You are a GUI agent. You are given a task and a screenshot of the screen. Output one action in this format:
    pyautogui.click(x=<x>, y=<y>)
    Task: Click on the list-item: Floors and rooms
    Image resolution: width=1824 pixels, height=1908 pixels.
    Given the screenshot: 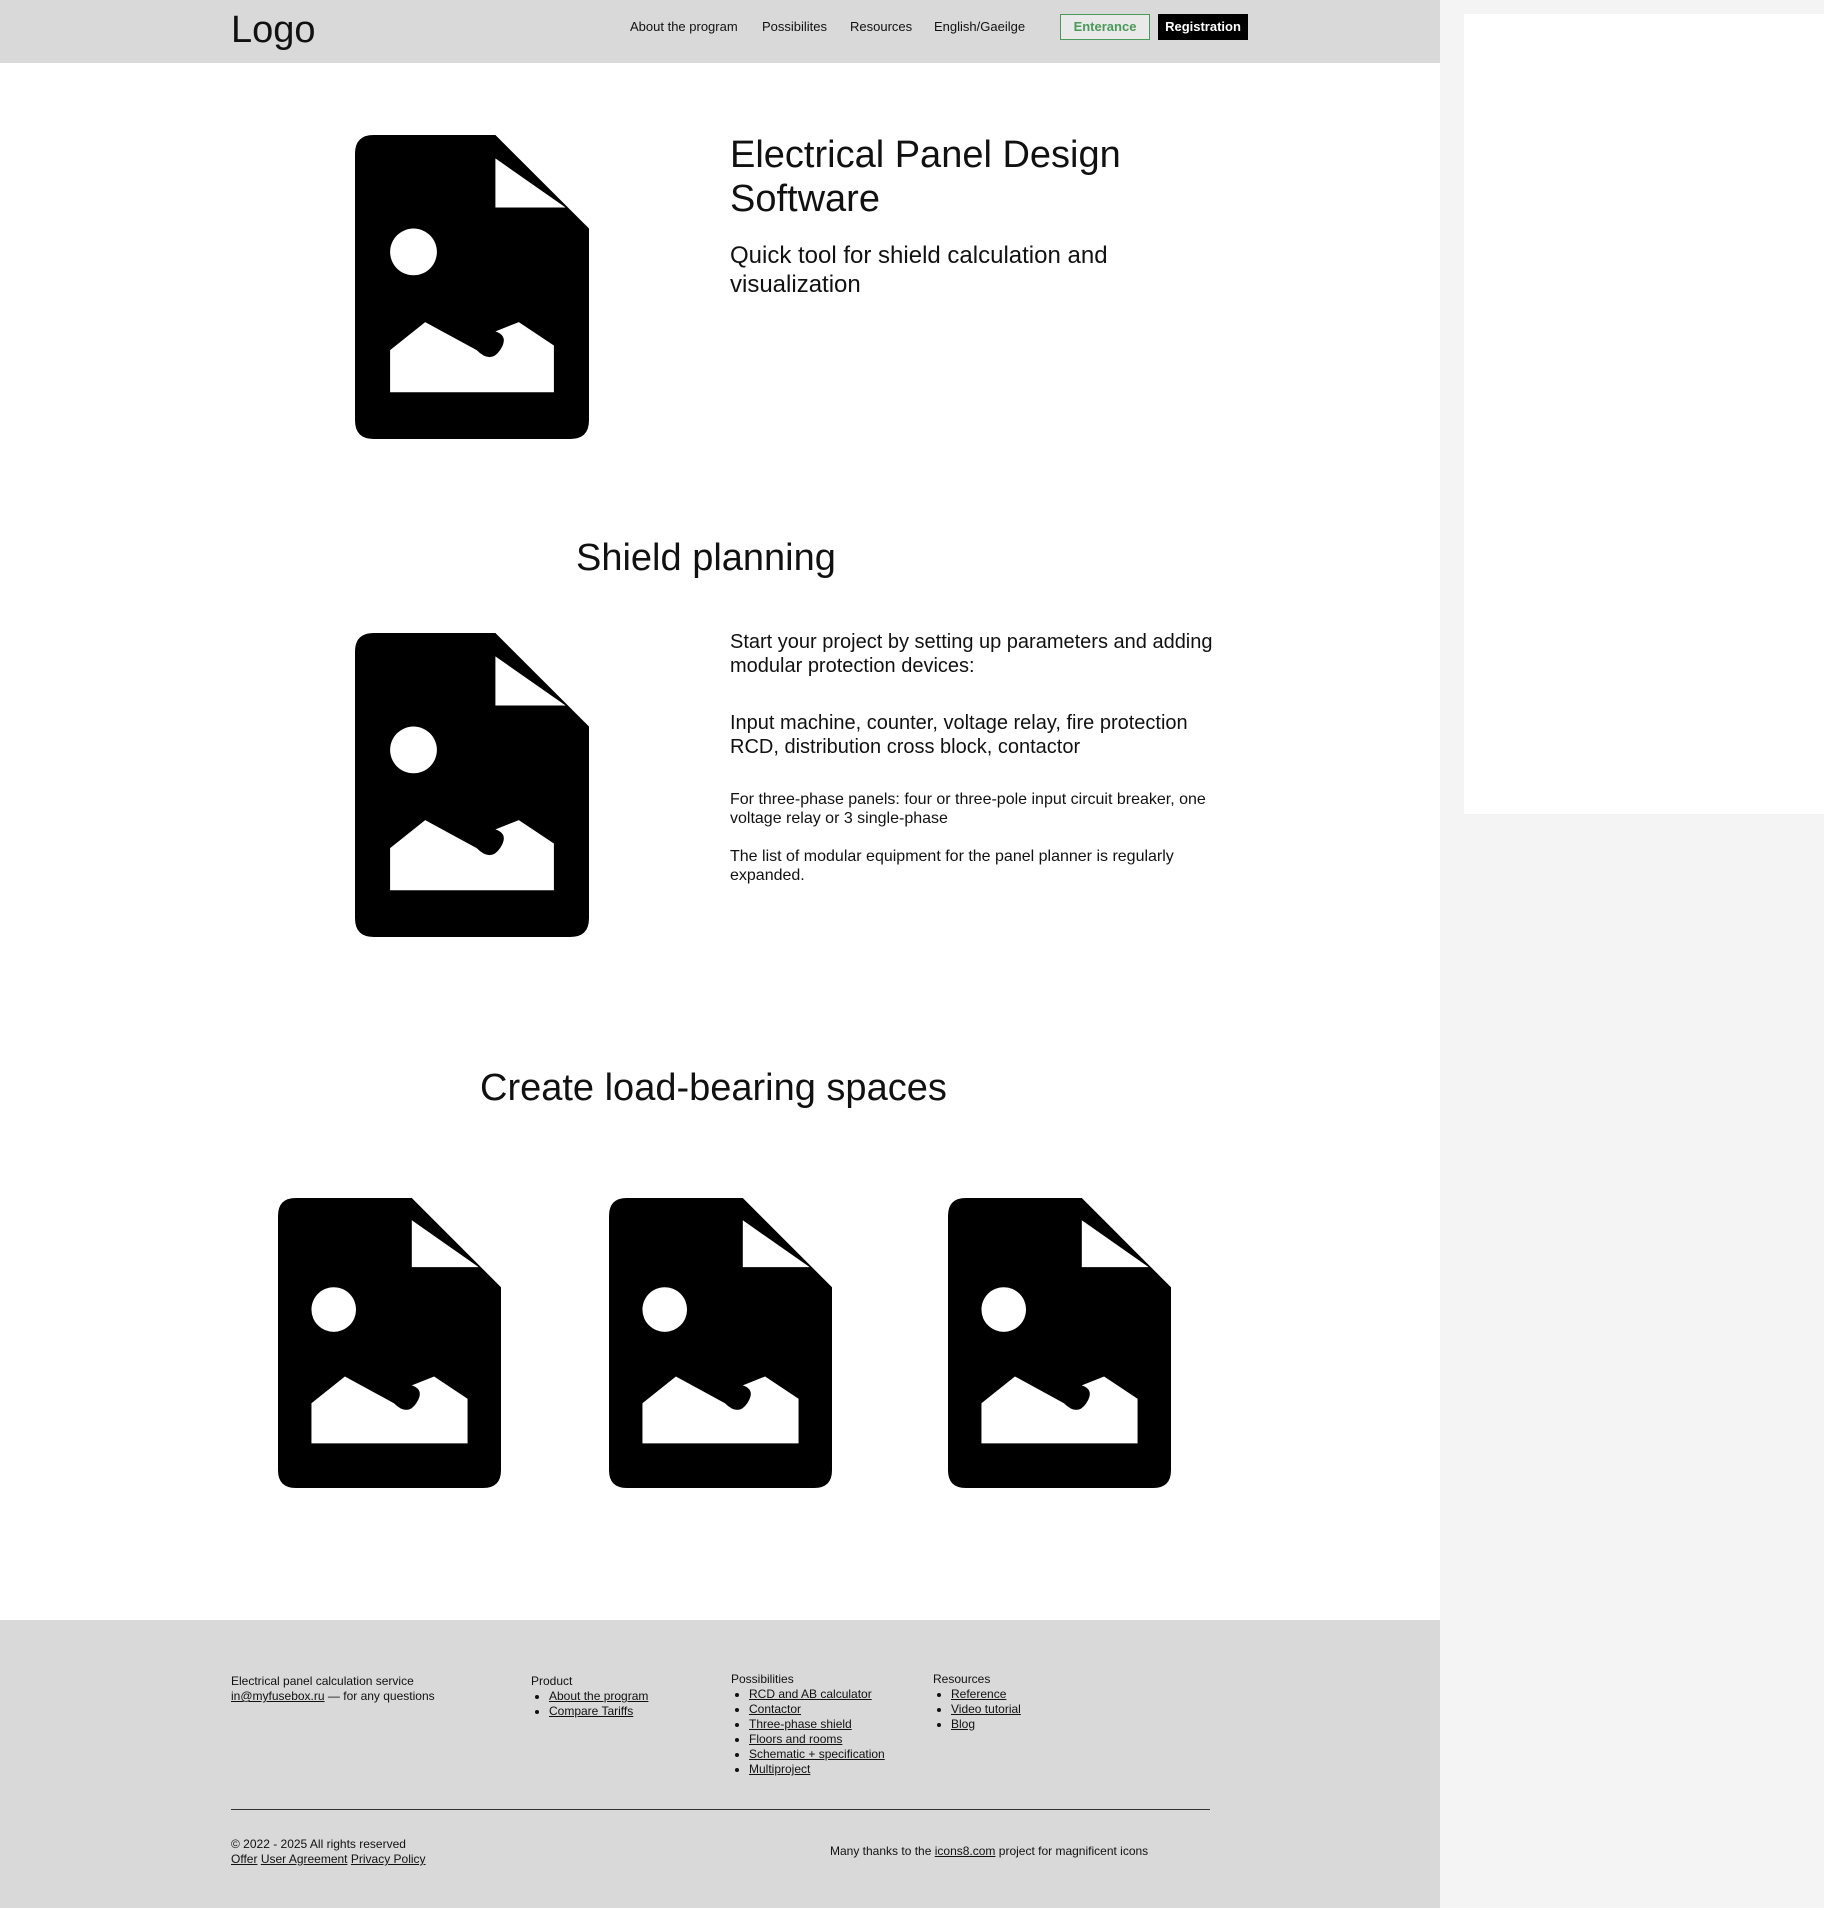 What is the action you would take?
    pyautogui.click(x=817, y=1739)
    